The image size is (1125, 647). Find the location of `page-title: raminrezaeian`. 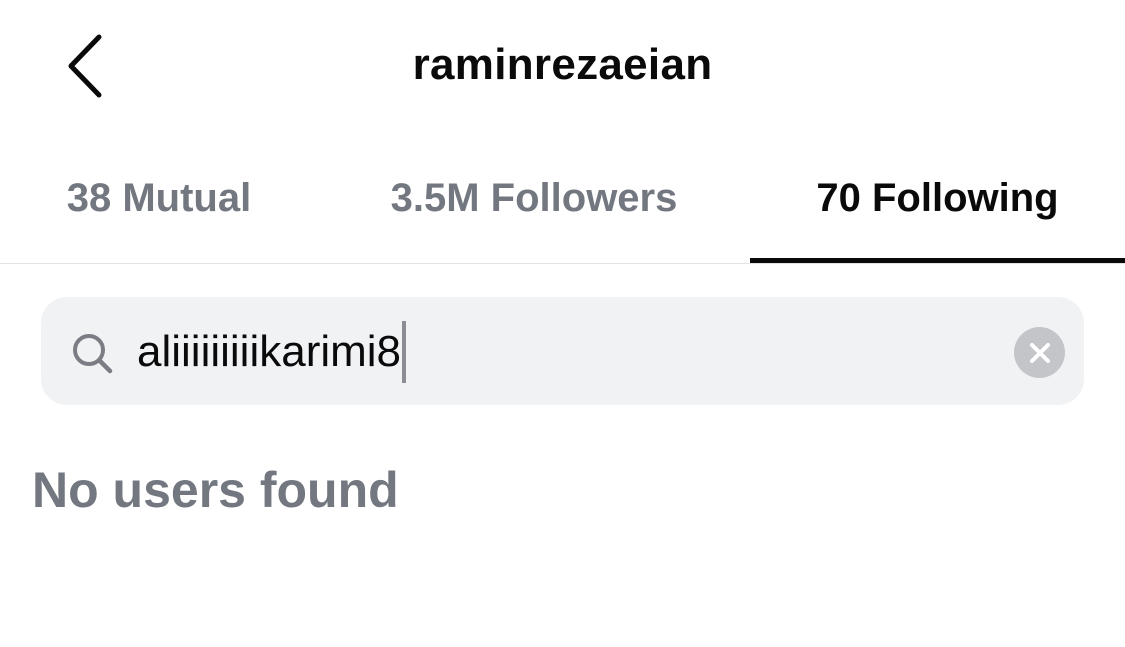

page-title: raminrezaeian is located at coordinates (562, 64).